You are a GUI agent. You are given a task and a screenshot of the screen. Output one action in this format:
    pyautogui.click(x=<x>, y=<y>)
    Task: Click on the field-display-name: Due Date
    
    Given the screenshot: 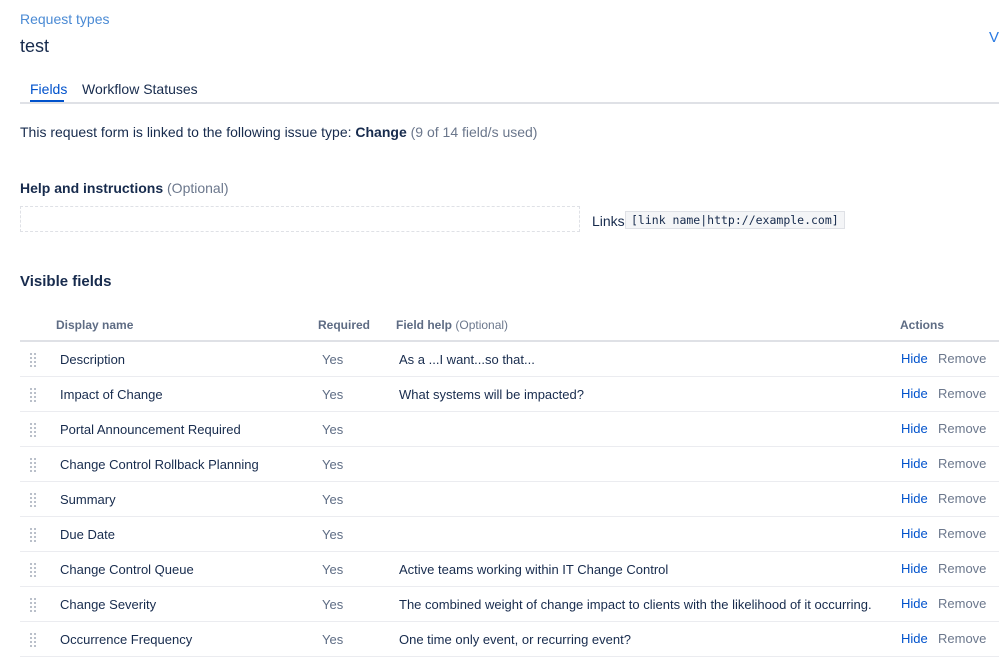 What is the action you would take?
    pyautogui.click(x=87, y=534)
    